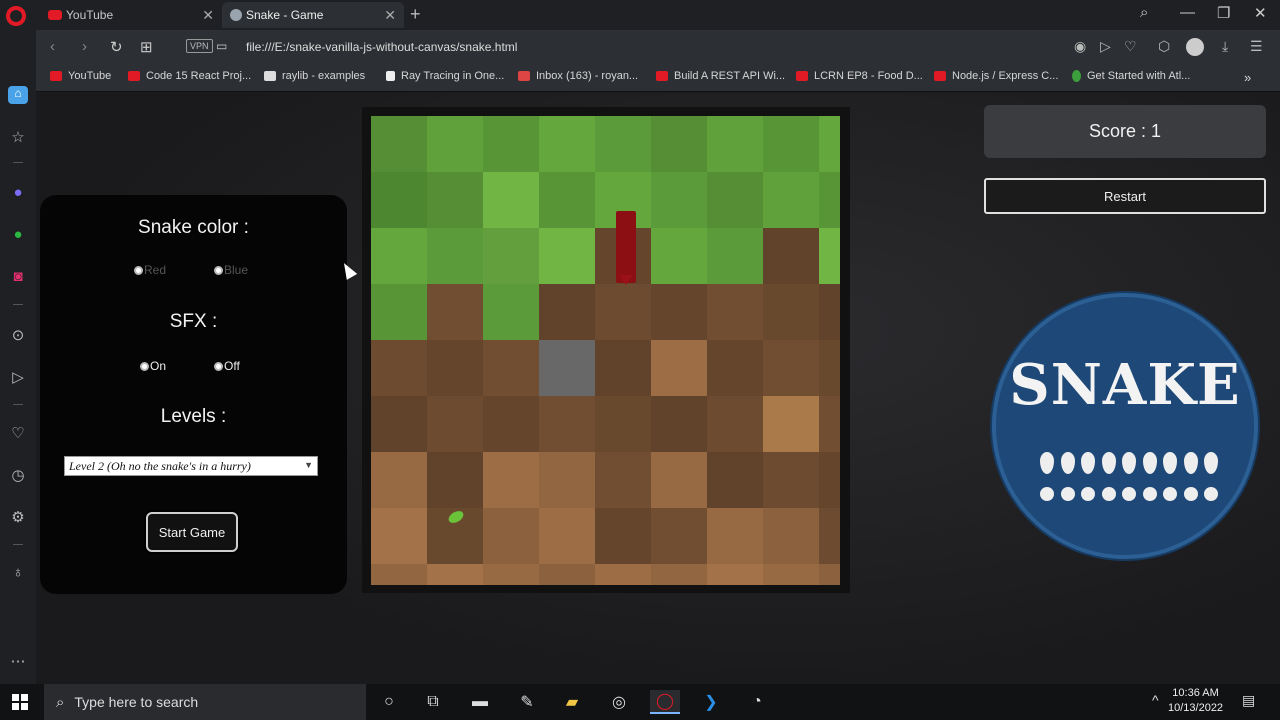 This screenshot has height=720, width=1280. Describe the element at coordinates (1080, 46) in the screenshot. I see `camera-icon: ◉` at that location.